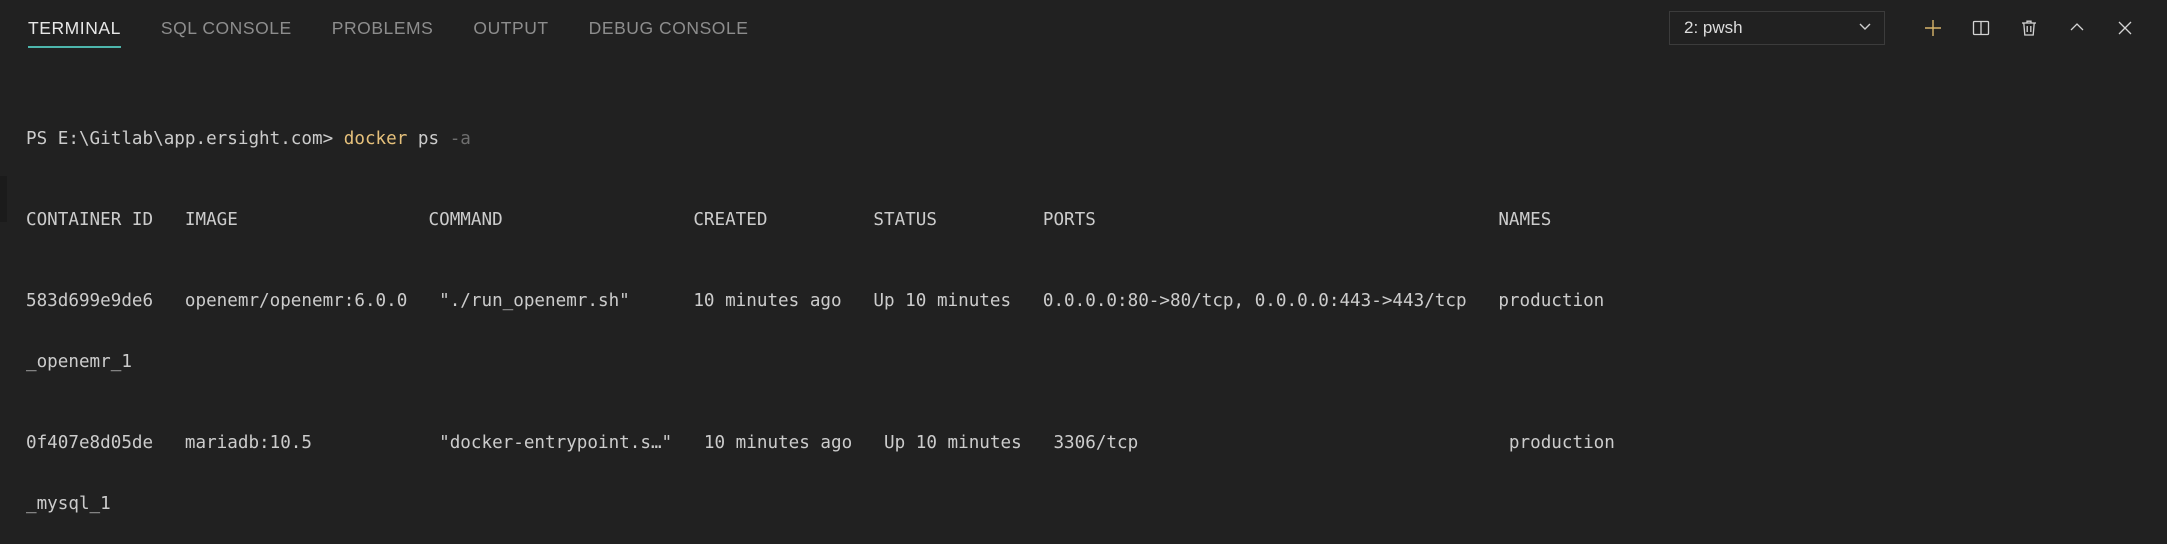 The width and height of the screenshot is (2167, 544). I want to click on close-panel-button, so click(2125, 28).